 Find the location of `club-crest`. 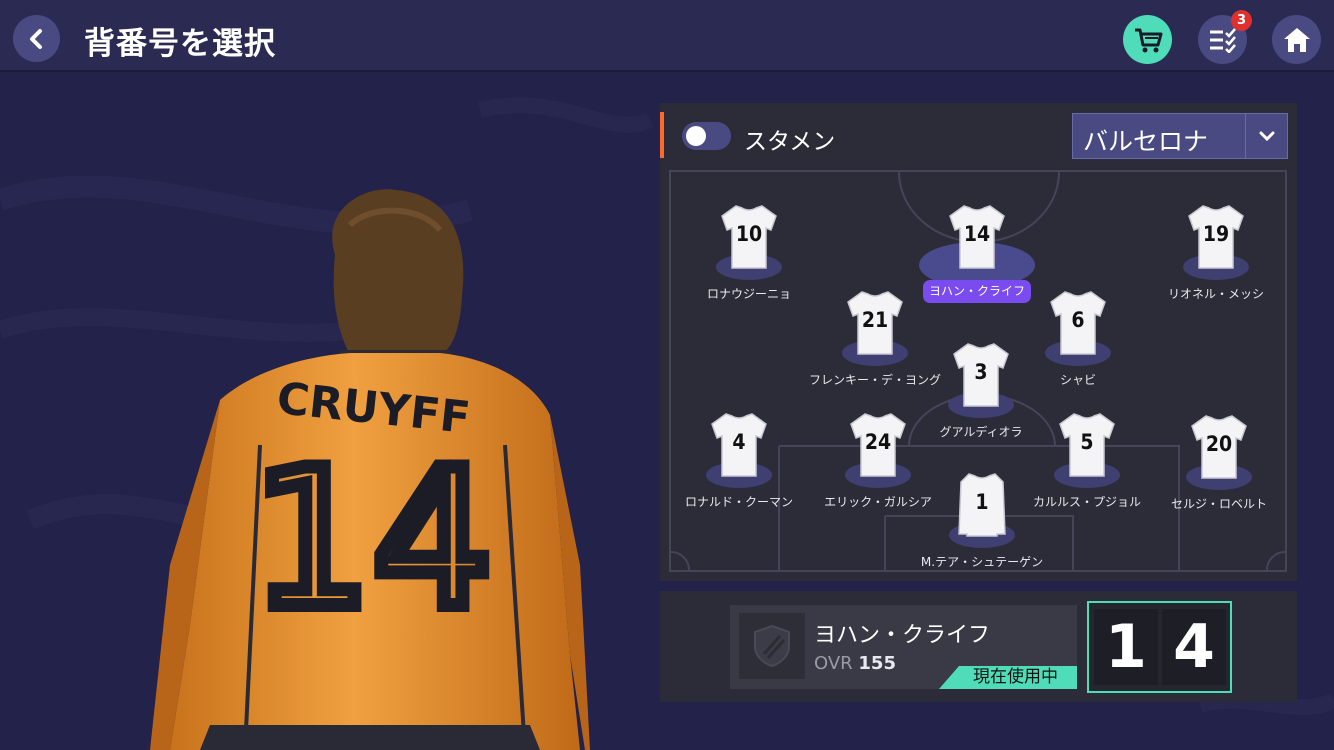

club-crest is located at coordinates (772, 646).